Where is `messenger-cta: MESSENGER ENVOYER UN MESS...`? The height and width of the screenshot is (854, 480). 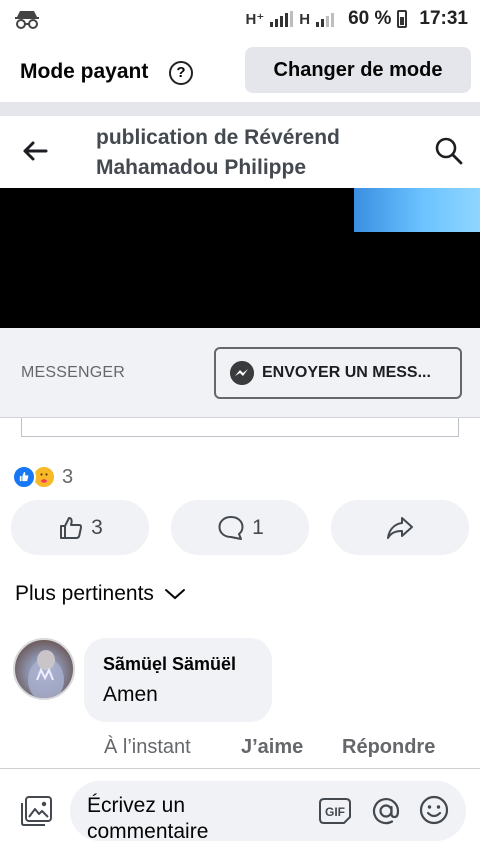 messenger-cta: MESSENGER ENVOYER UN MESS... is located at coordinates (240, 373).